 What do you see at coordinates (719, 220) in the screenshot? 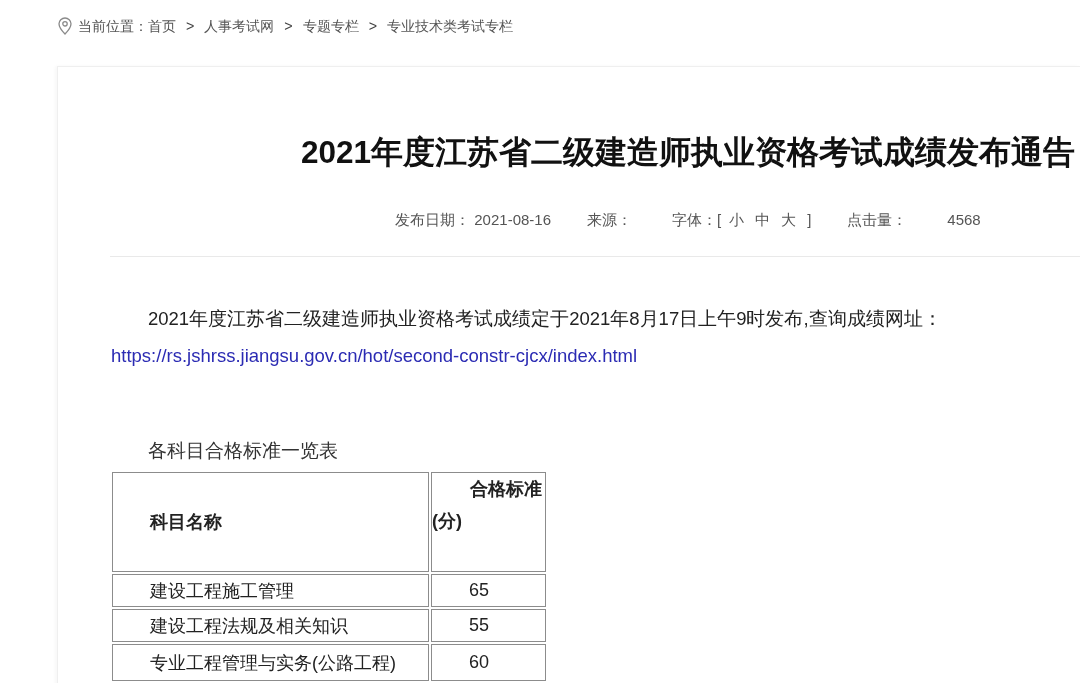
I see `font-size-bracket: [` at bounding box center [719, 220].